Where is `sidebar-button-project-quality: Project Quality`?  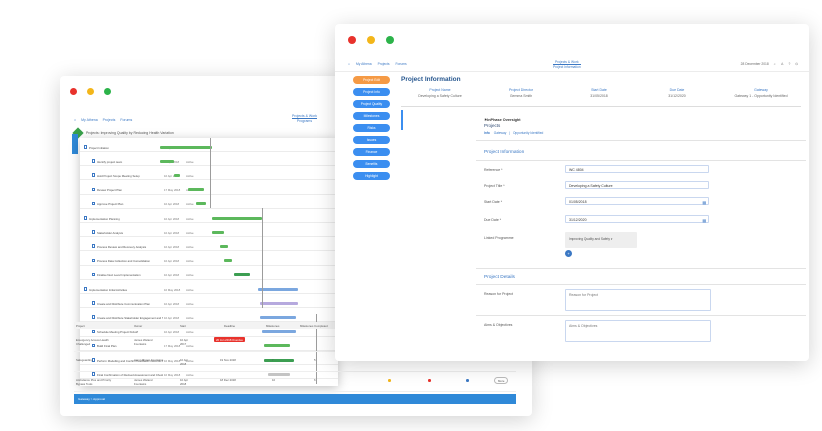
sidebar-button-project-quality: Project Quality is located at coordinates (371, 104).